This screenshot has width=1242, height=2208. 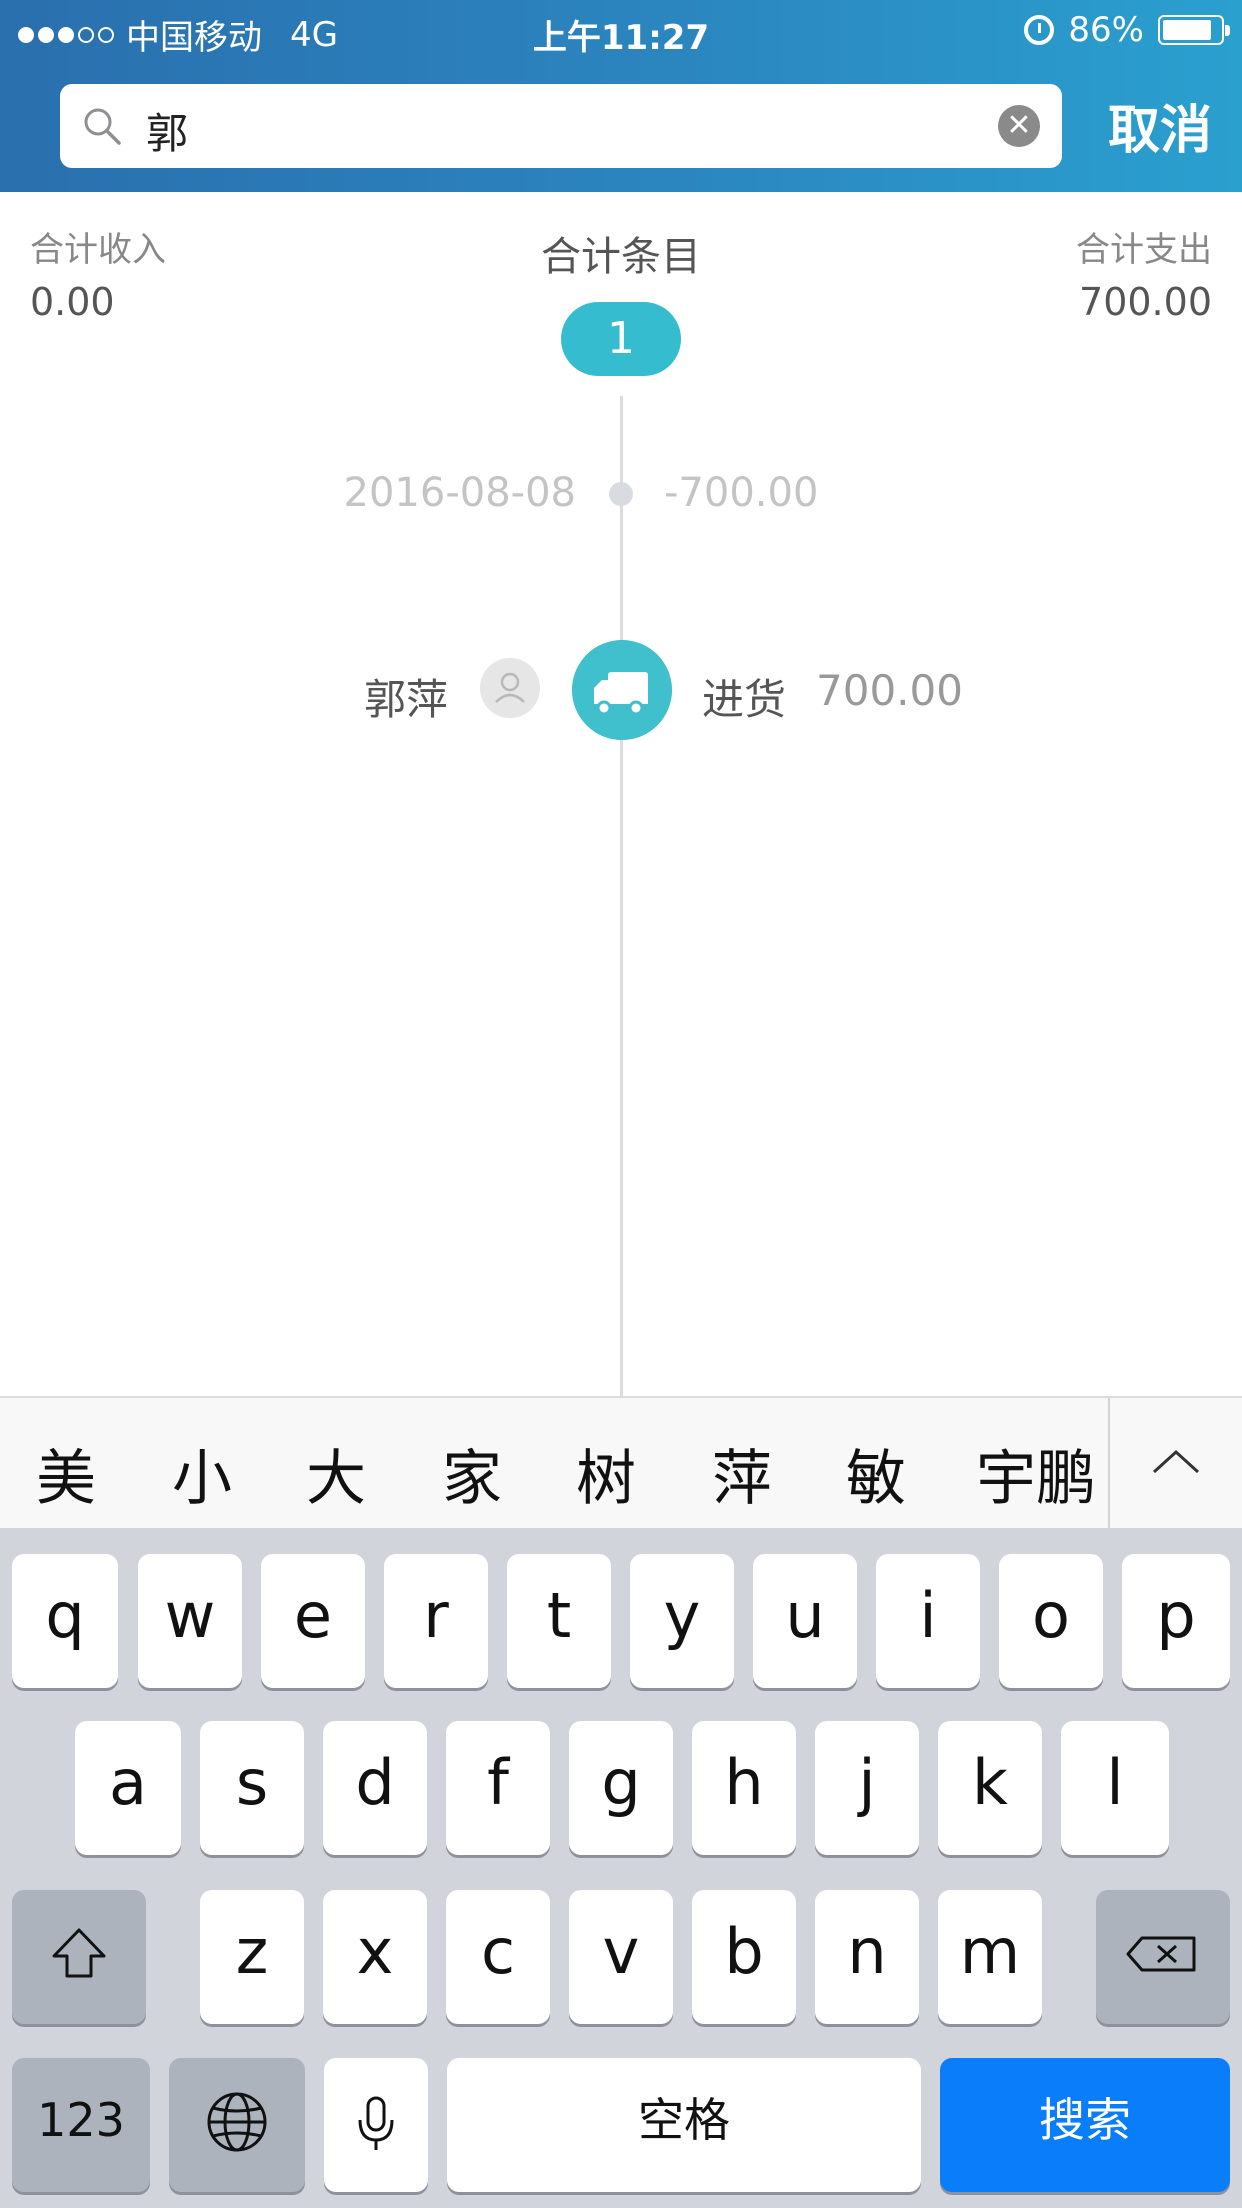 I want to click on chevron-up-icon, so click(x=1176, y=1464).